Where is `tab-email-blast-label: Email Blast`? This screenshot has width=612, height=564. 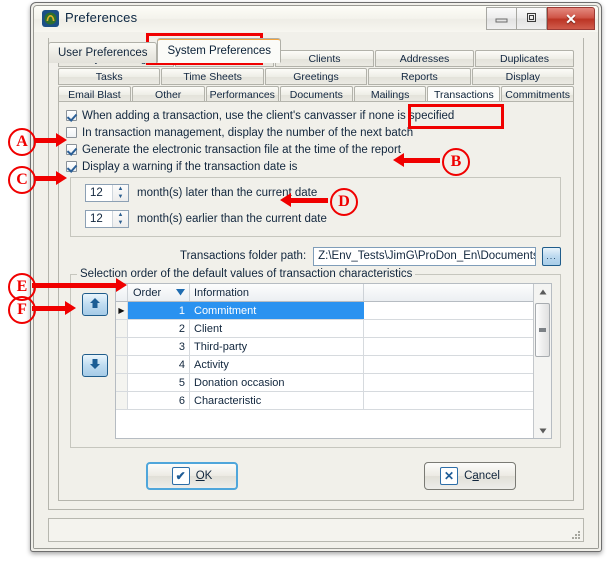
tab-email-blast-label: Email Blast is located at coordinates (94, 94).